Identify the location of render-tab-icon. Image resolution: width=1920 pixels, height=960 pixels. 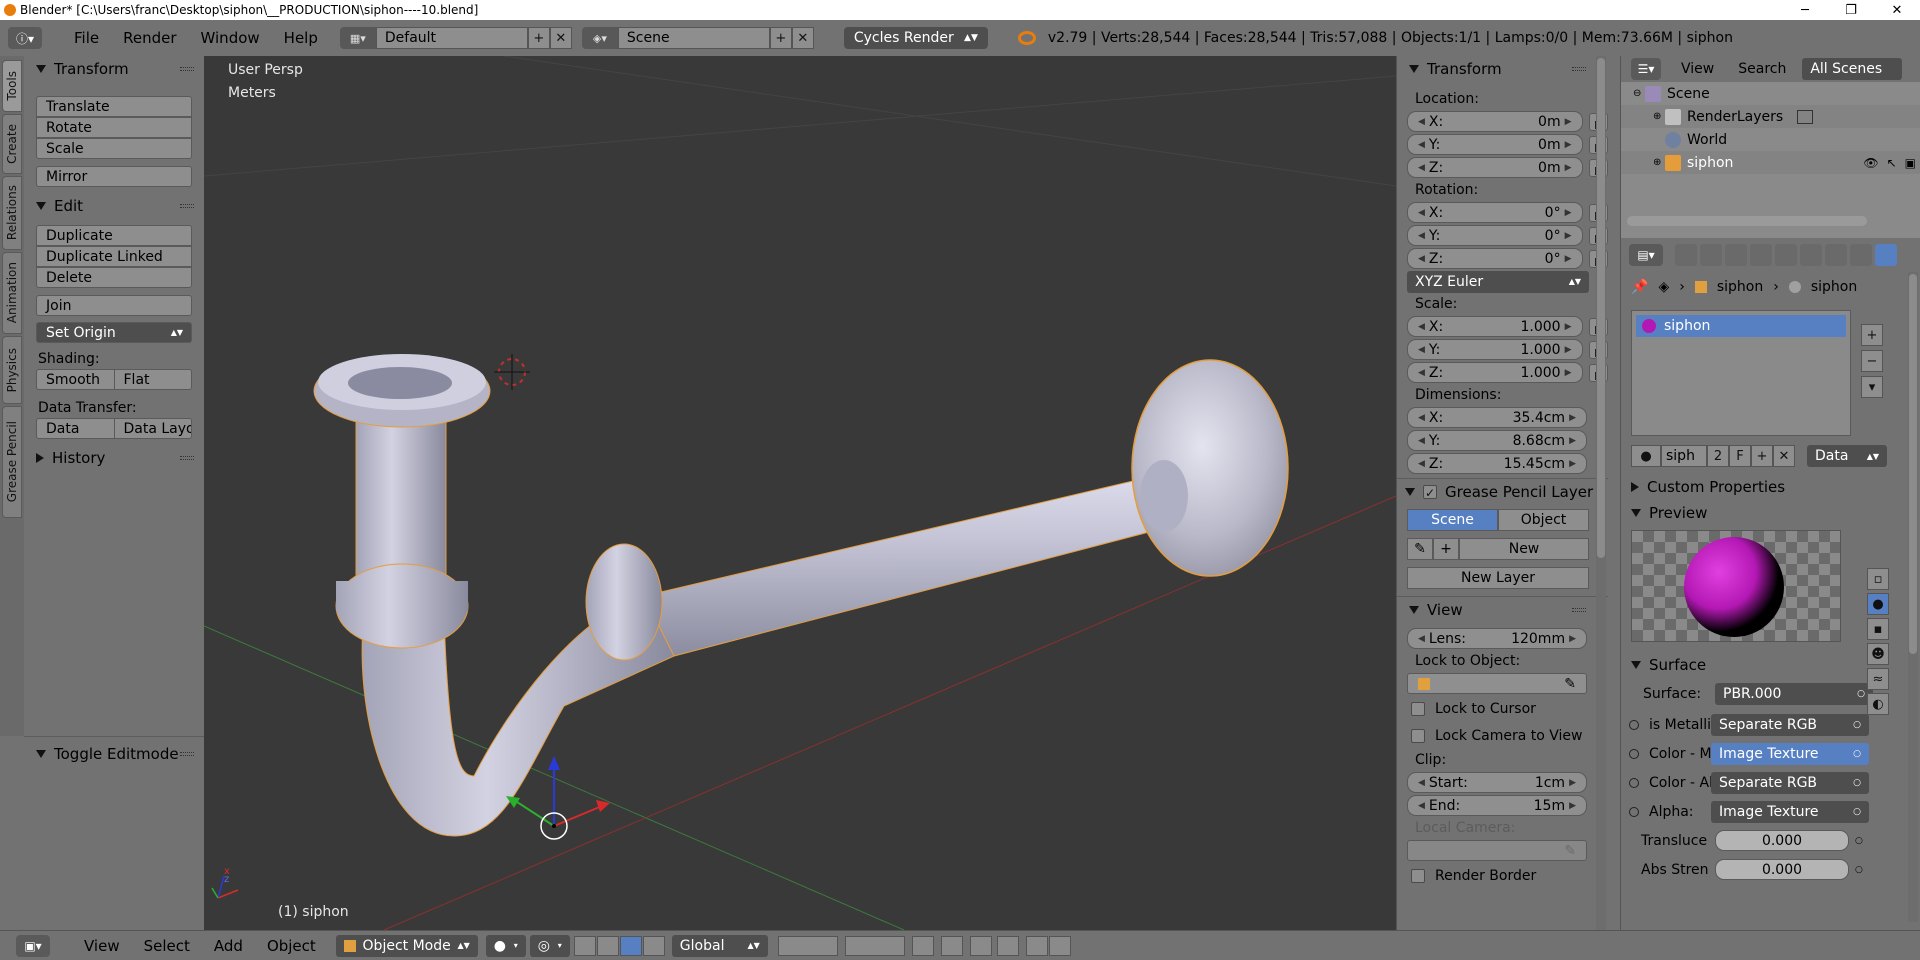
(1686, 255).